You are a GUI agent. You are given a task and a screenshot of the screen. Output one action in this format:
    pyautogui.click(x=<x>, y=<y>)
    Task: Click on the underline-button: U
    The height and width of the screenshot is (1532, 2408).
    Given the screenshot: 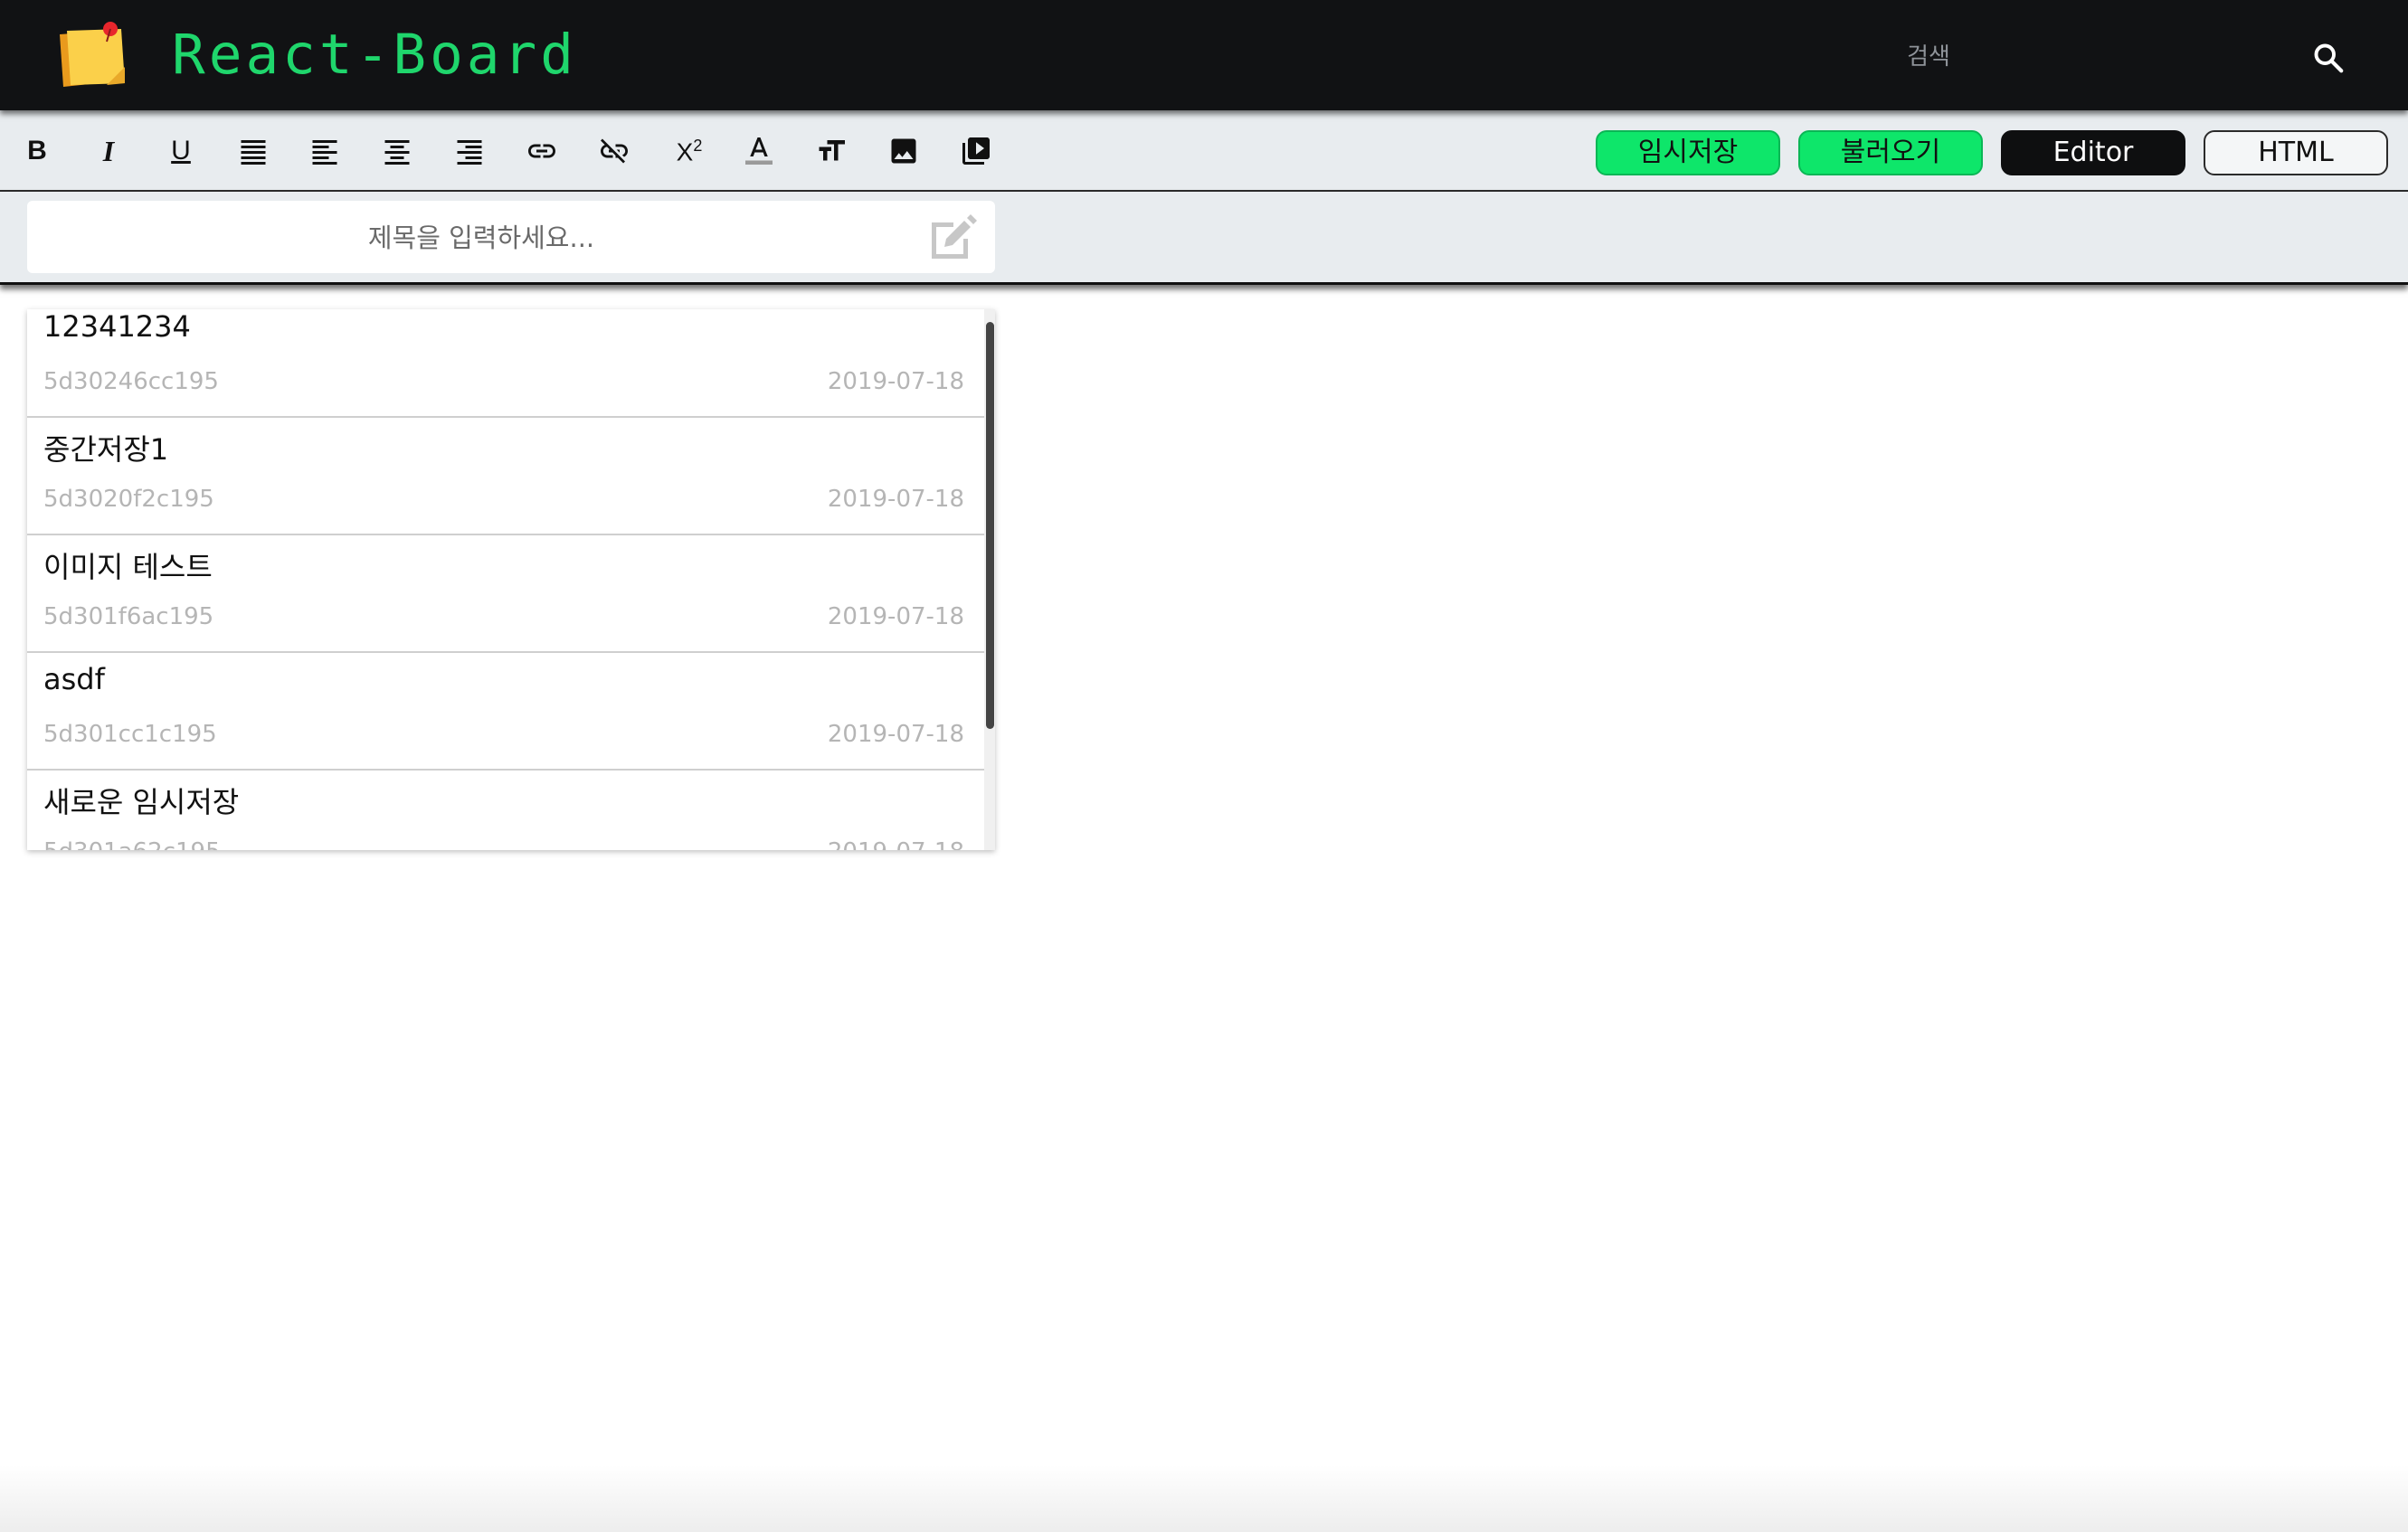 What is the action you would take?
    pyautogui.click(x=181, y=151)
    